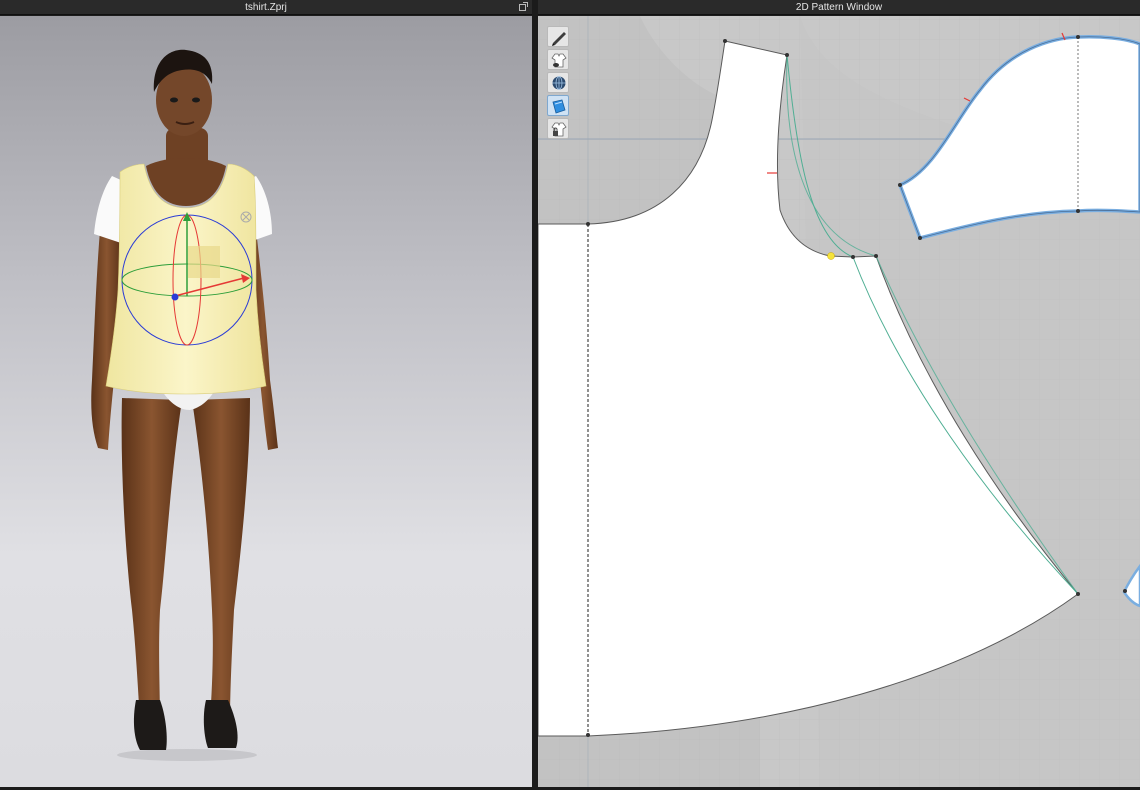 The height and width of the screenshot is (790, 1140). I want to click on garment-view-icon, so click(559, 60).